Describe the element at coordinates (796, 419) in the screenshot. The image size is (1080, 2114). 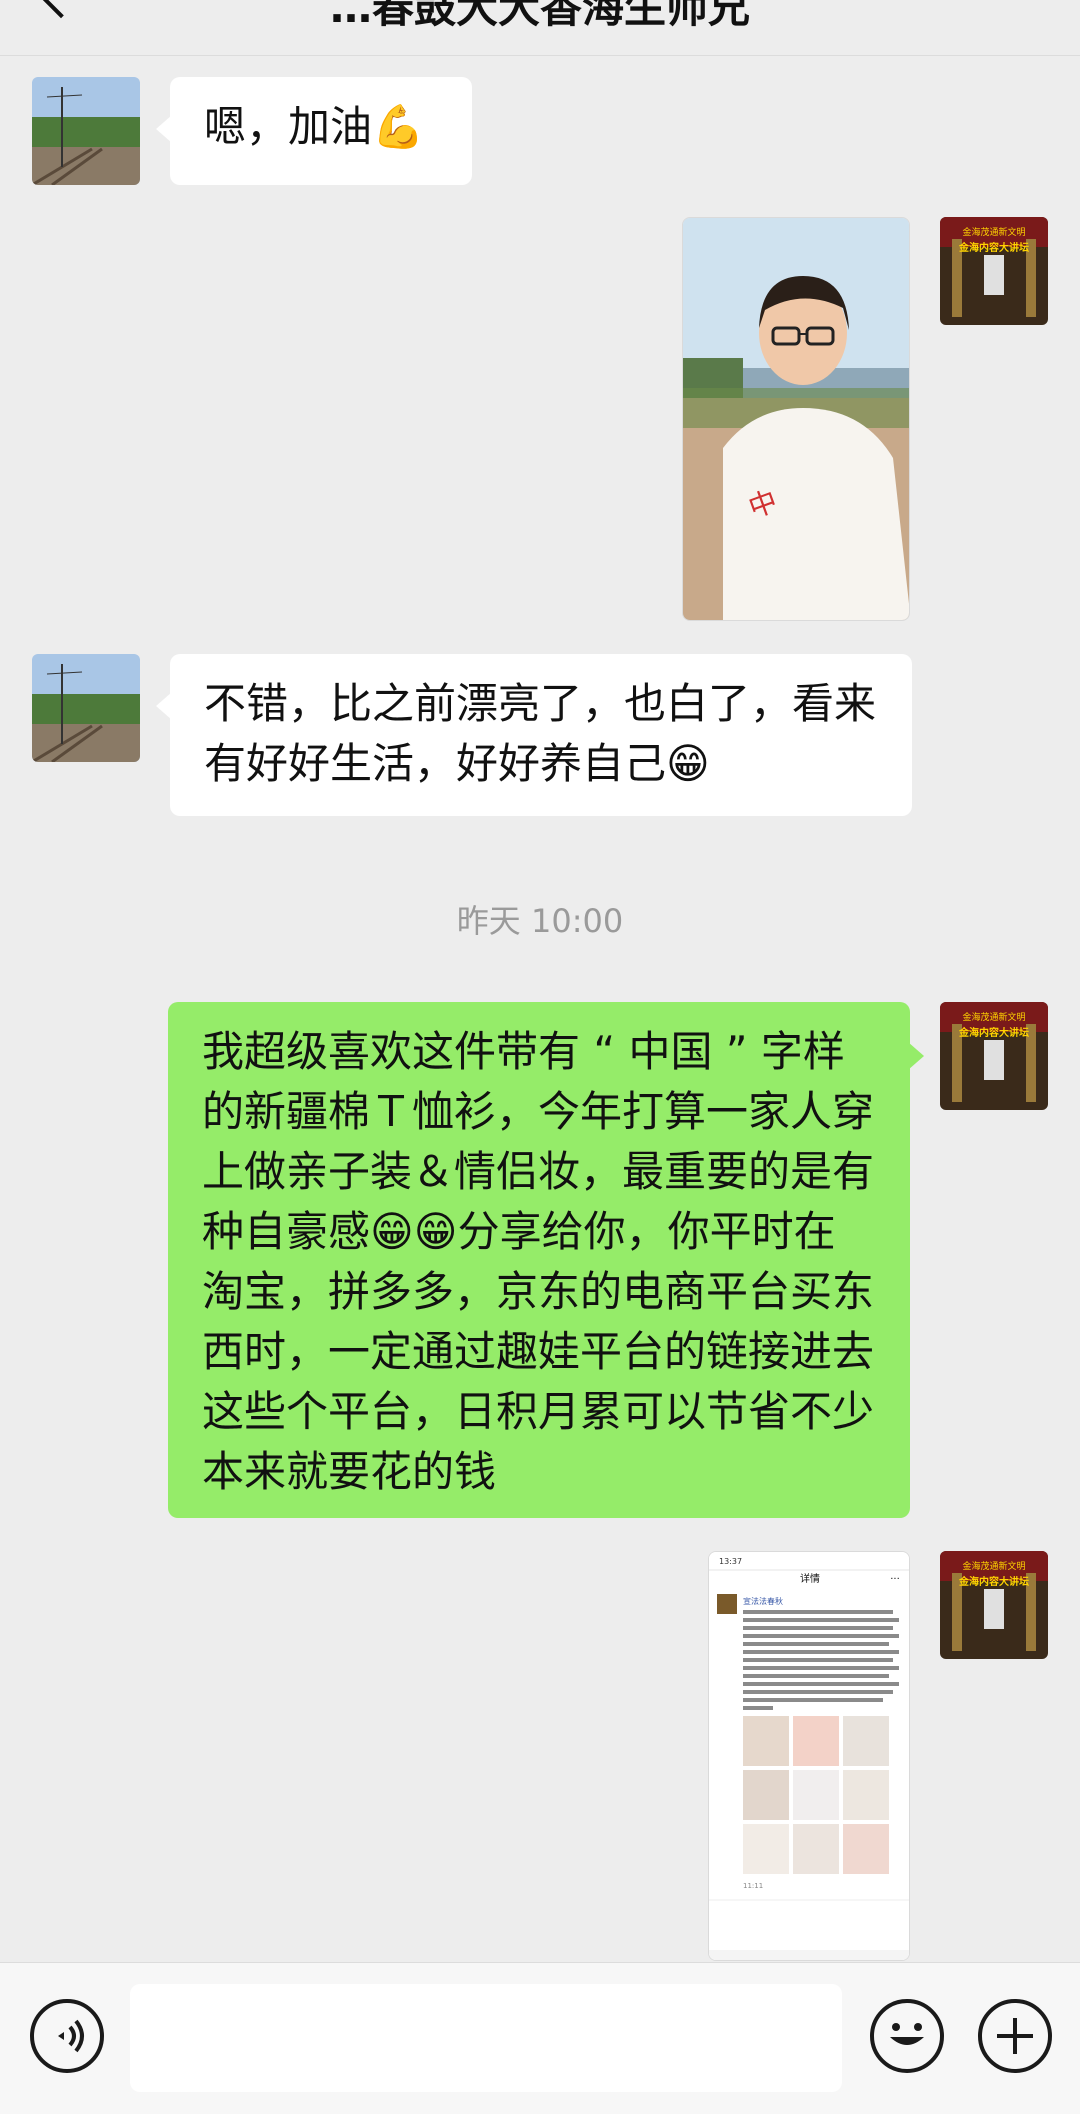
I see `selfie-image: 中` at that location.